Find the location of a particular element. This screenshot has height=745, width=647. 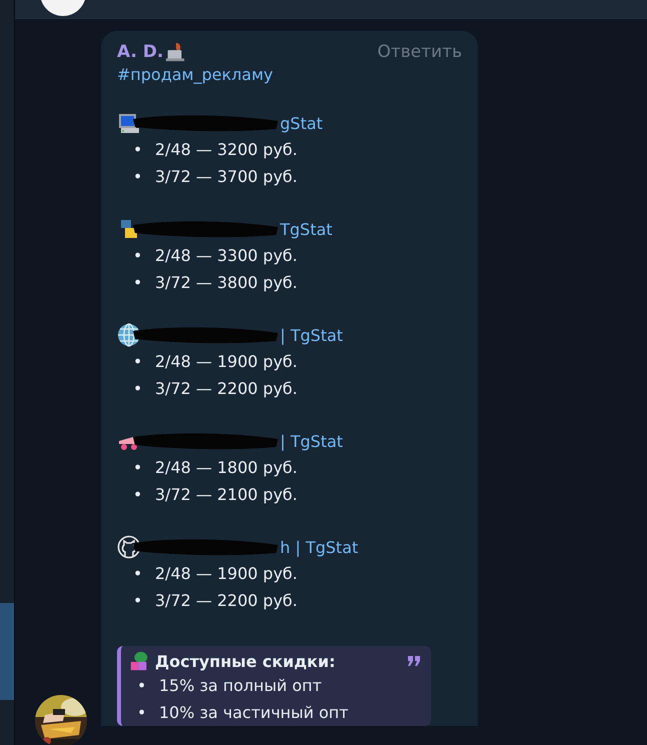

price-item: 2/48 — 1800 руб. is located at coordinates (226, 467).